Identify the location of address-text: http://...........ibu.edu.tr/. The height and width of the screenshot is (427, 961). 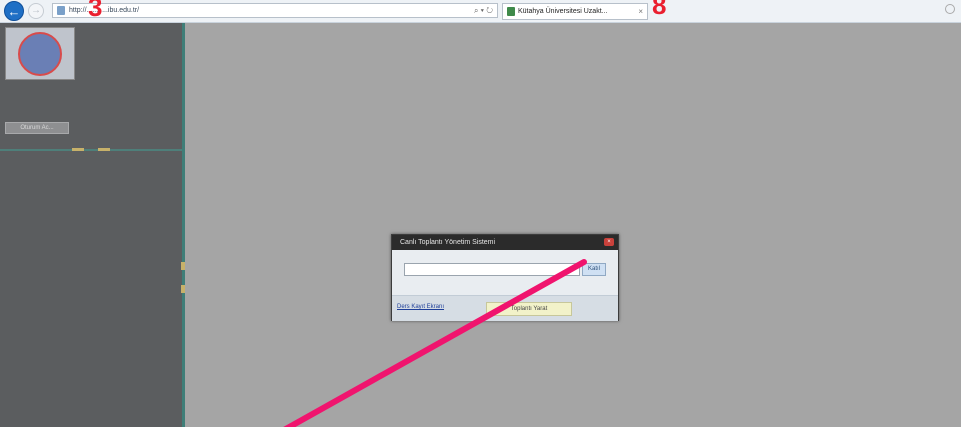
(104, 10).